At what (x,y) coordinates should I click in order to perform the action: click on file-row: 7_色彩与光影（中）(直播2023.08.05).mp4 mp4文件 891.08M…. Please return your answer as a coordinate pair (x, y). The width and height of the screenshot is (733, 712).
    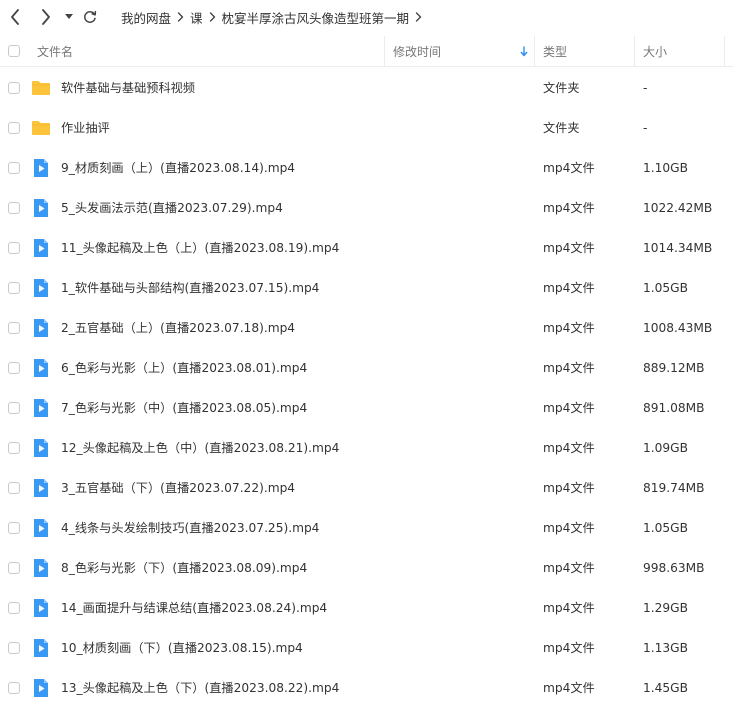
    Looking at the image, I should click on (366, 408).